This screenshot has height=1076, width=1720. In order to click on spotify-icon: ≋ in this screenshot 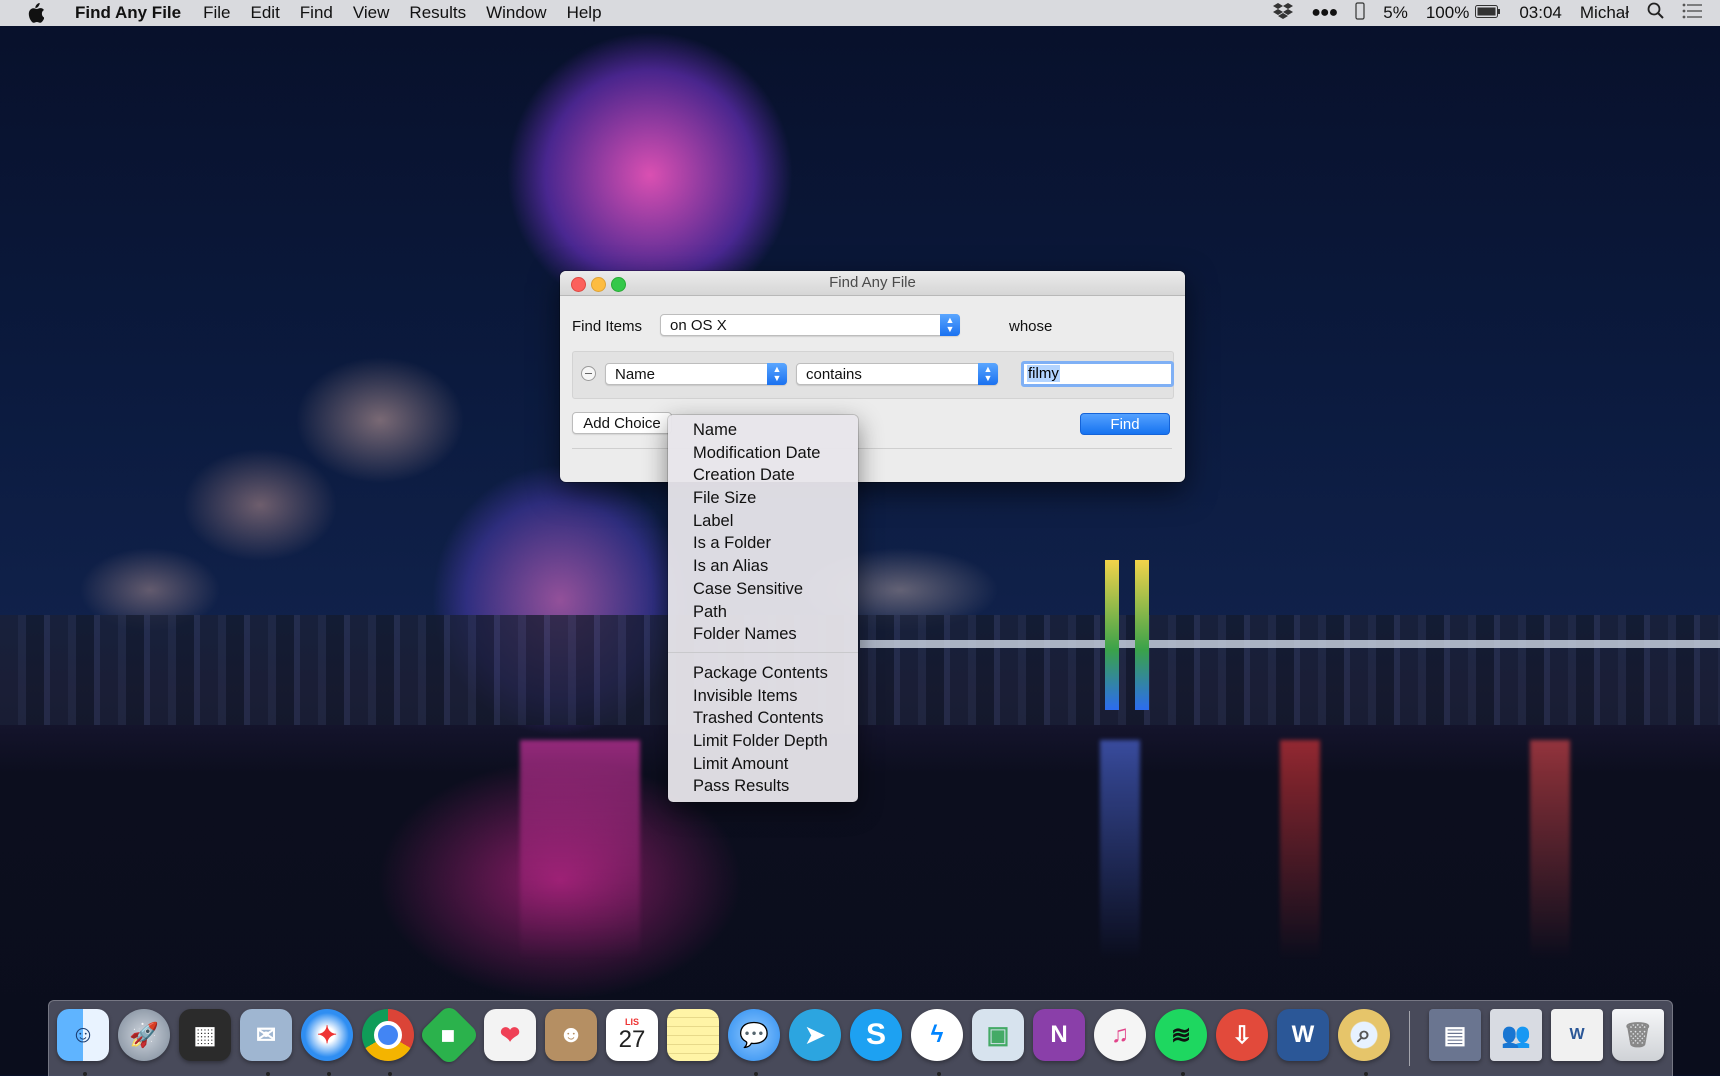, I will do `click(1181, 1035)`.